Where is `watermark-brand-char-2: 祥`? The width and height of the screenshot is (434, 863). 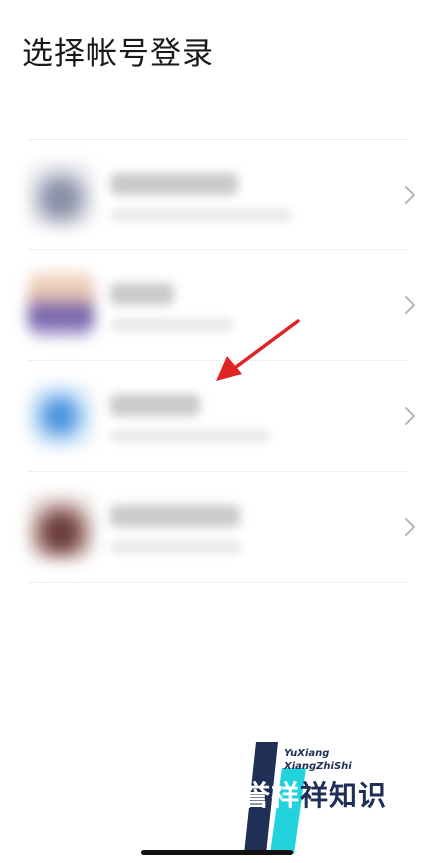 watermark-brand-char-2: 祥 is located at coordinates (286, 795).